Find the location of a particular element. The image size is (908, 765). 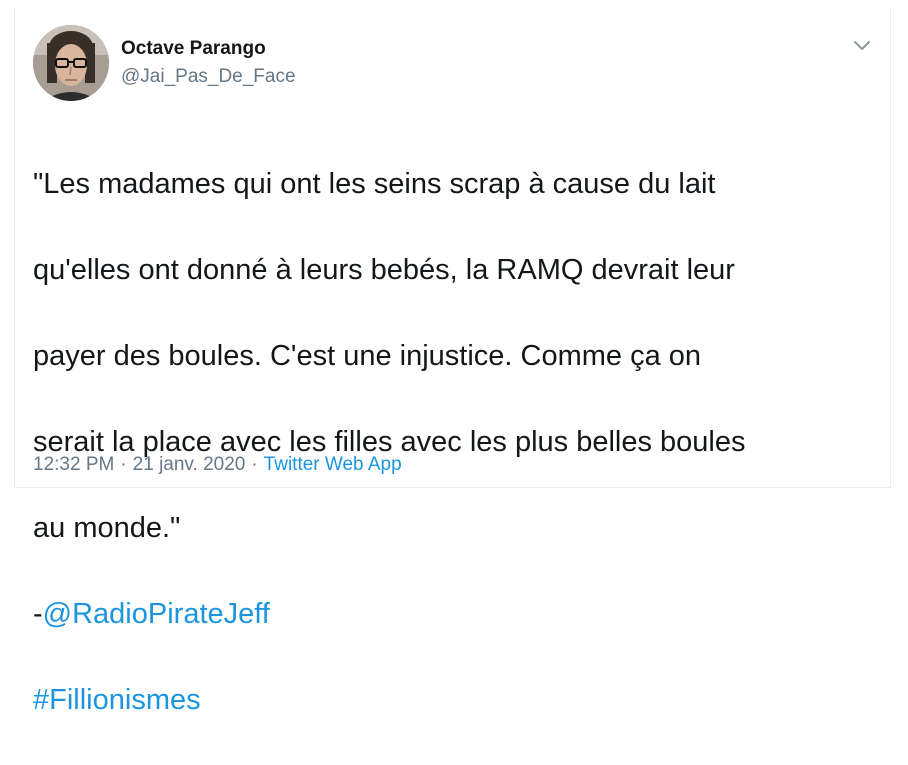

tweet-time: 12:32 PM is located at coordinates (73, 464).